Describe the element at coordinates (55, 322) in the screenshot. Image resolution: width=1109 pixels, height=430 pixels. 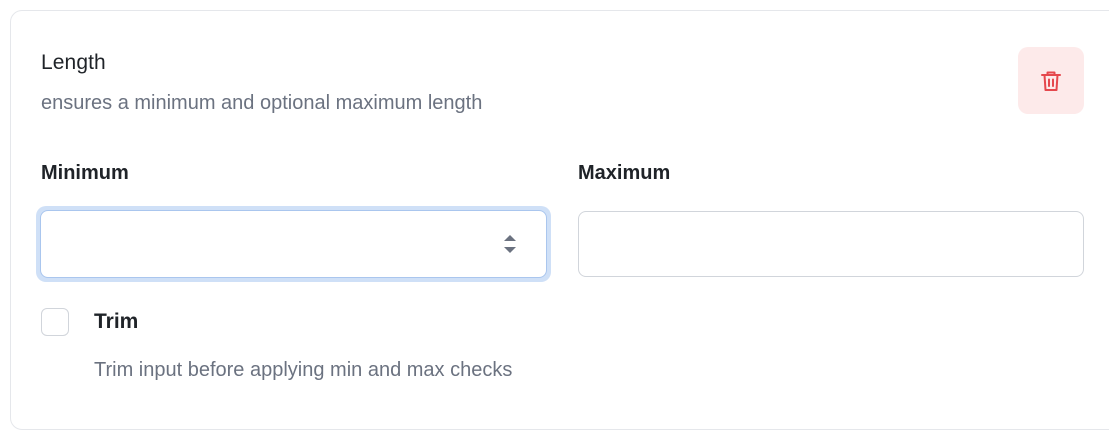
I see `trim-checkbox` at that location.